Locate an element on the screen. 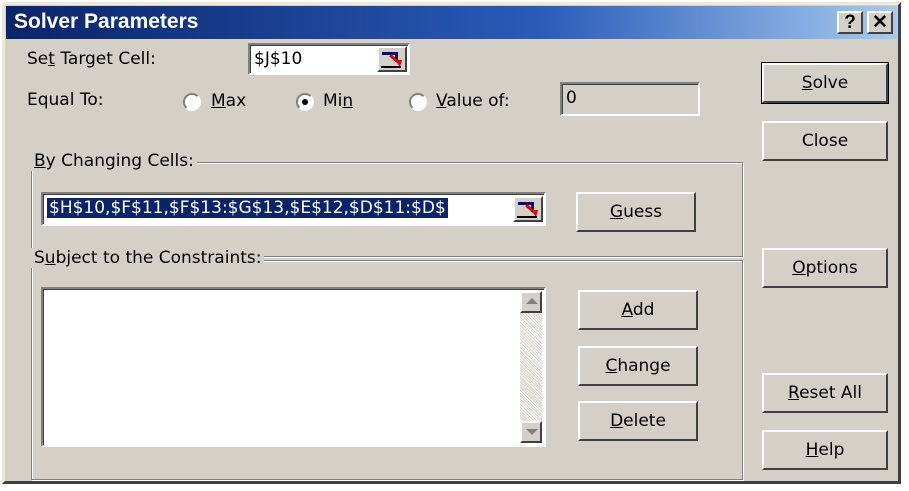 Image resolution: width=909 pixels, height=491 pixels. value-of-radio-label: Value of: is located at coordinates (473, 101).